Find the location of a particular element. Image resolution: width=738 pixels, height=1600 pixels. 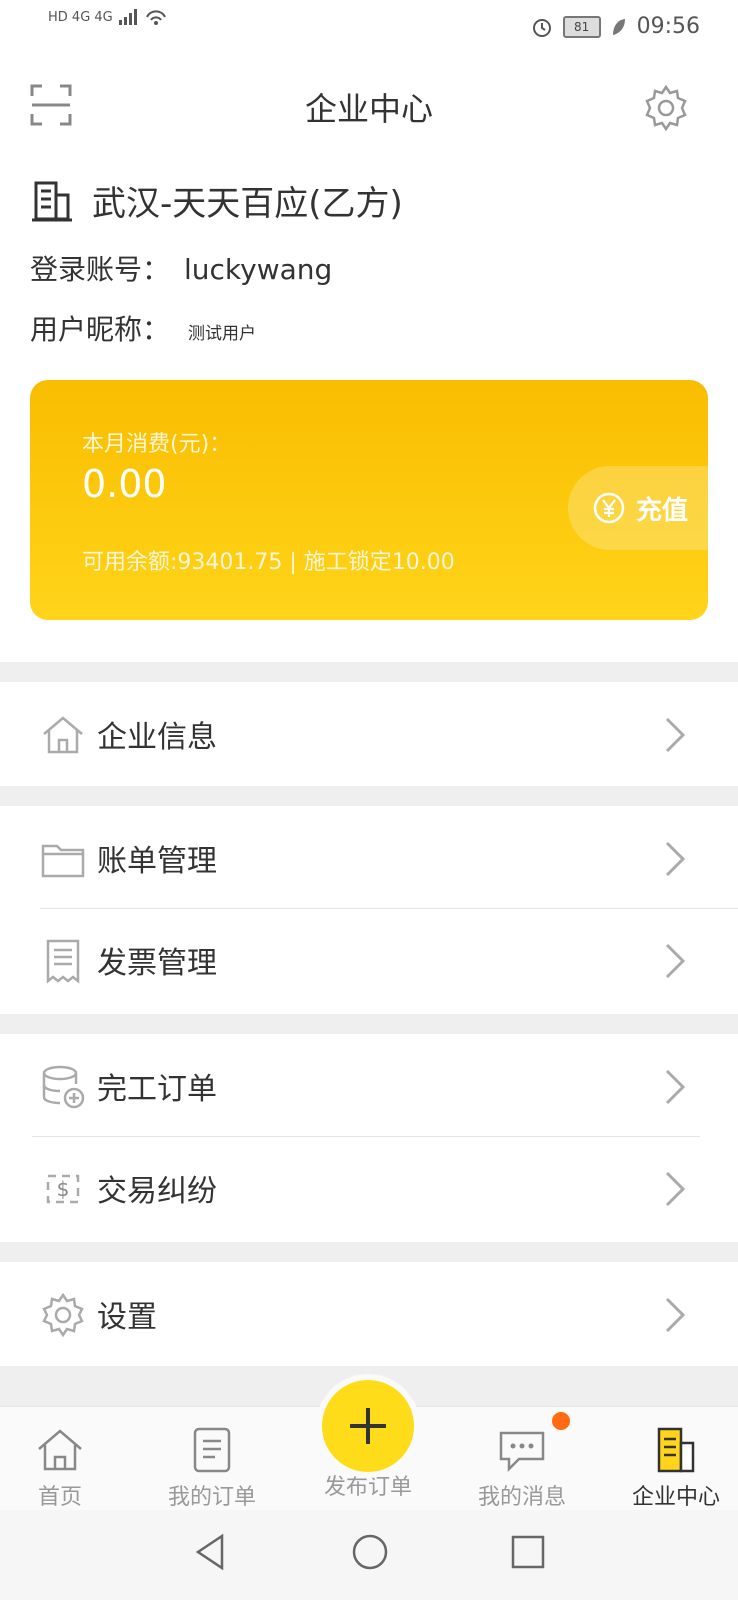

battery-level: 81 is located at coordinates (581, 26).